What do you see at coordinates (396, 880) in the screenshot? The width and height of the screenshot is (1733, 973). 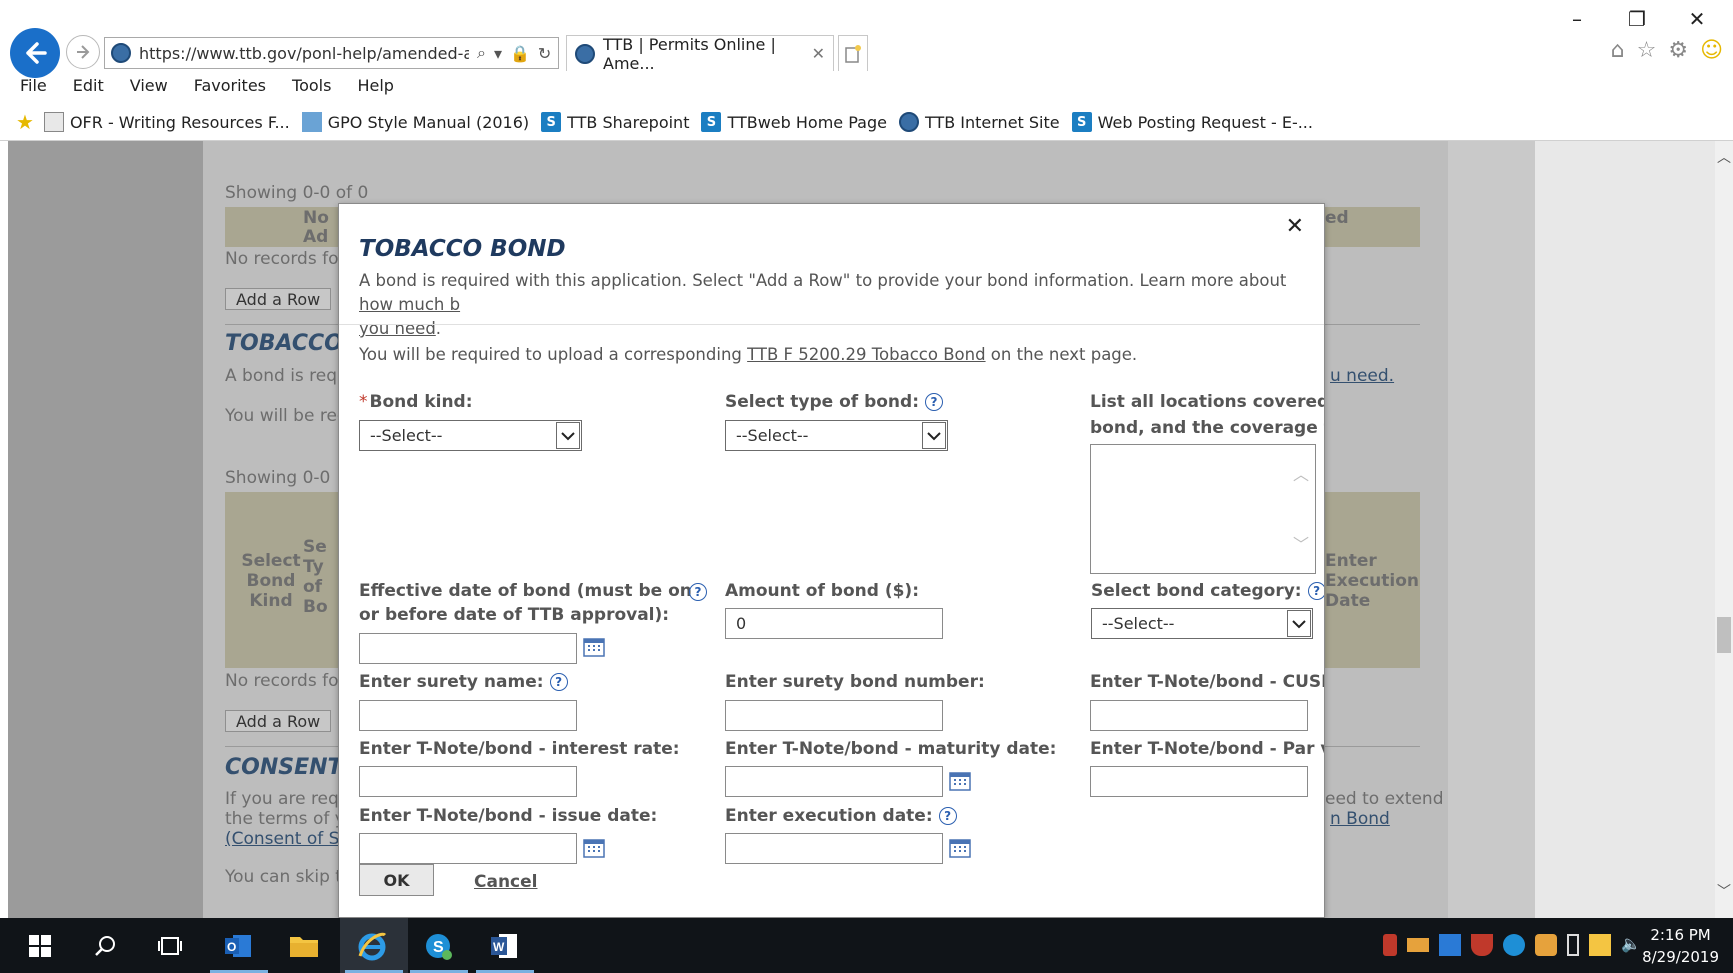 I see `ok-button: OK` at bounding box center [396, 880].